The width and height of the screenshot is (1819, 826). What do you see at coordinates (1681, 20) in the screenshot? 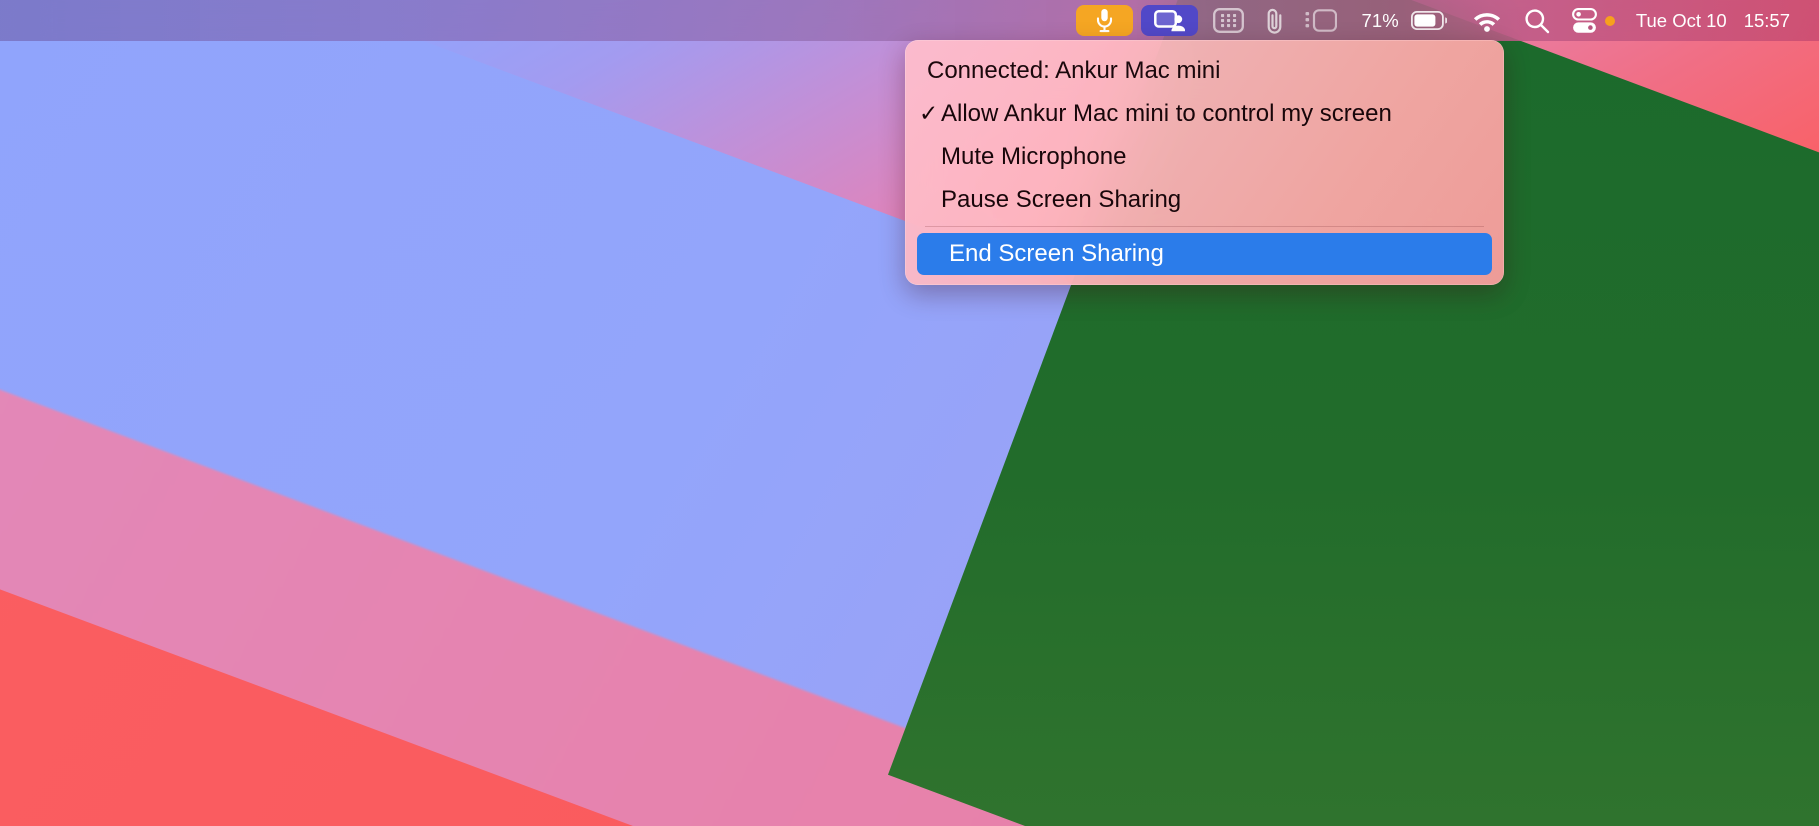
I see `clock-date: Tue Oct 10` at bounding box center [1681, 20].